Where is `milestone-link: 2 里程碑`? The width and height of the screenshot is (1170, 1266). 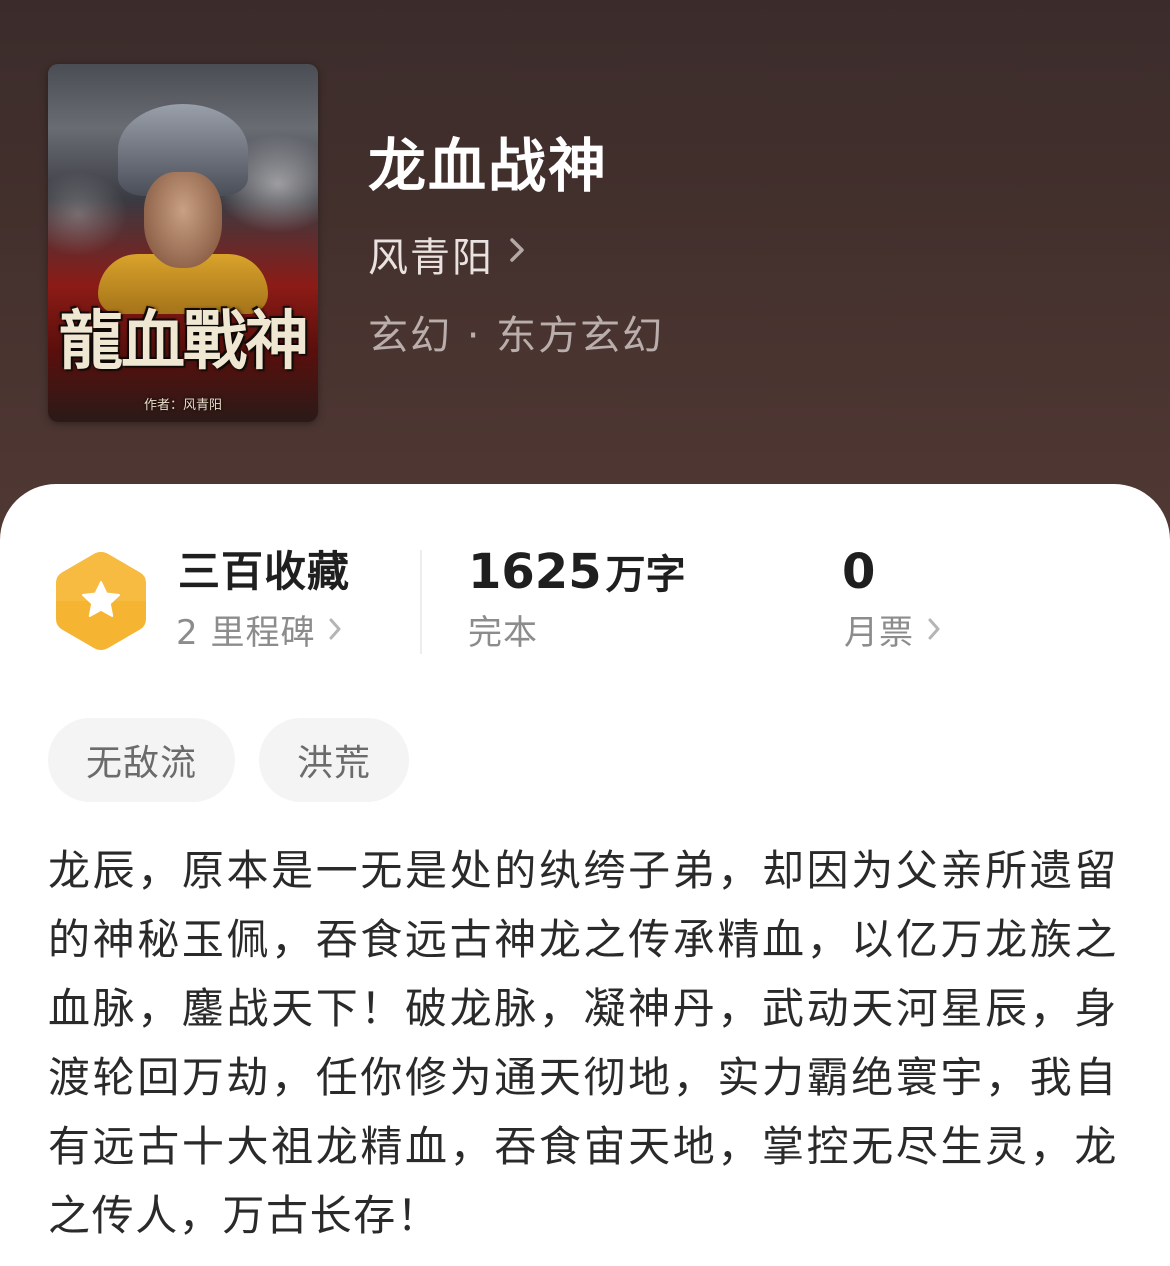 milestone-link: 2 里程碑 is located at coordinates (259, 633).